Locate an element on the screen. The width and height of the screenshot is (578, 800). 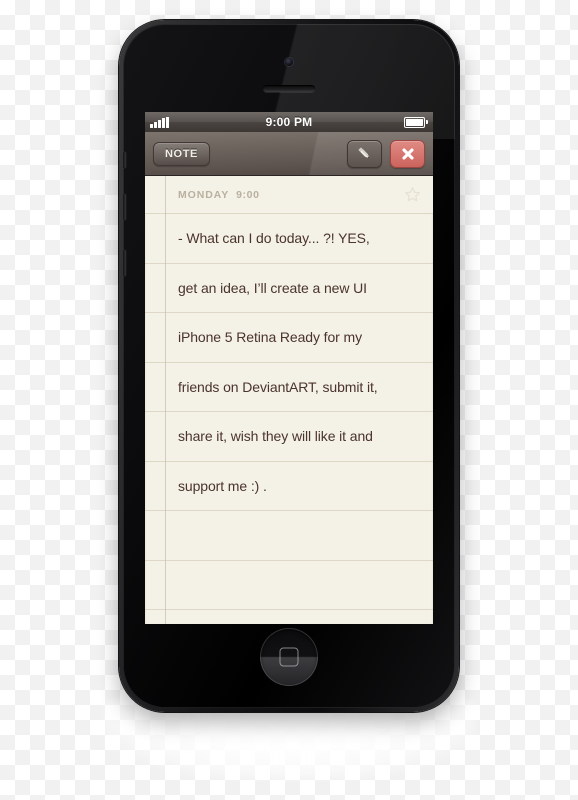
edit-button is located at coordinates (364, 153).